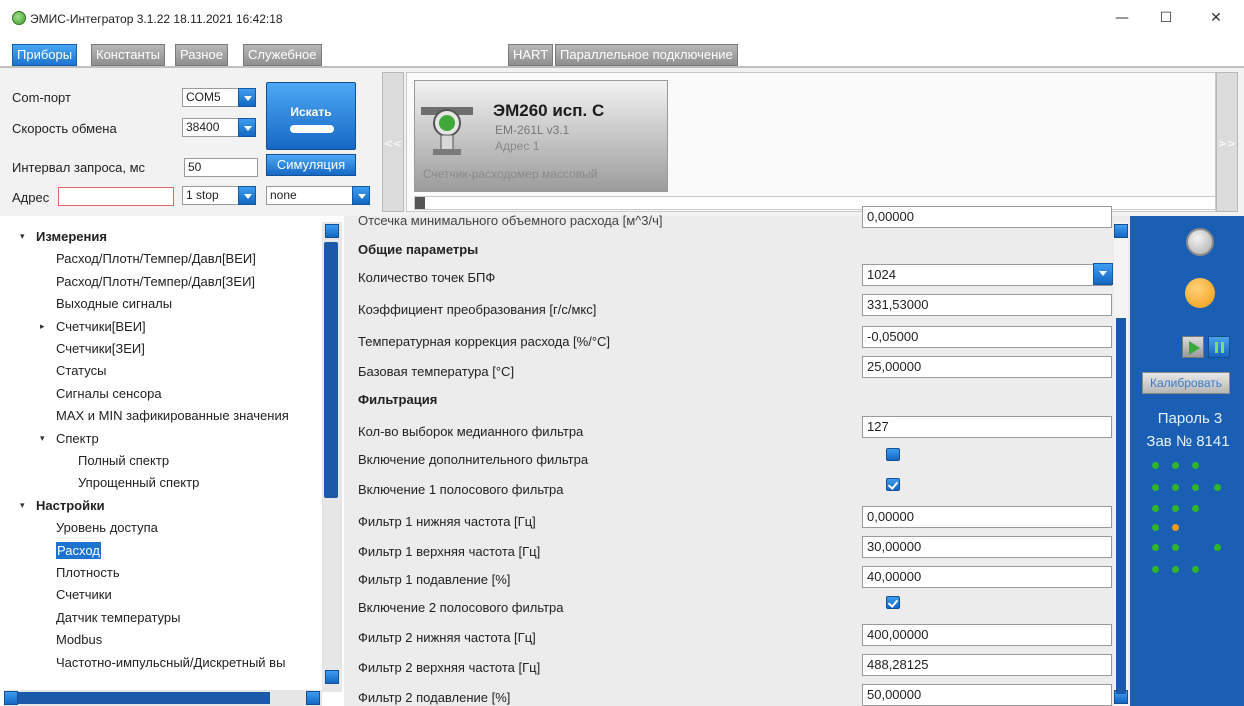  What do you see at coordinates (393, 142) in the screenshot?
I see `carousel-prev-button: <<` at bounding box center [393, 142].